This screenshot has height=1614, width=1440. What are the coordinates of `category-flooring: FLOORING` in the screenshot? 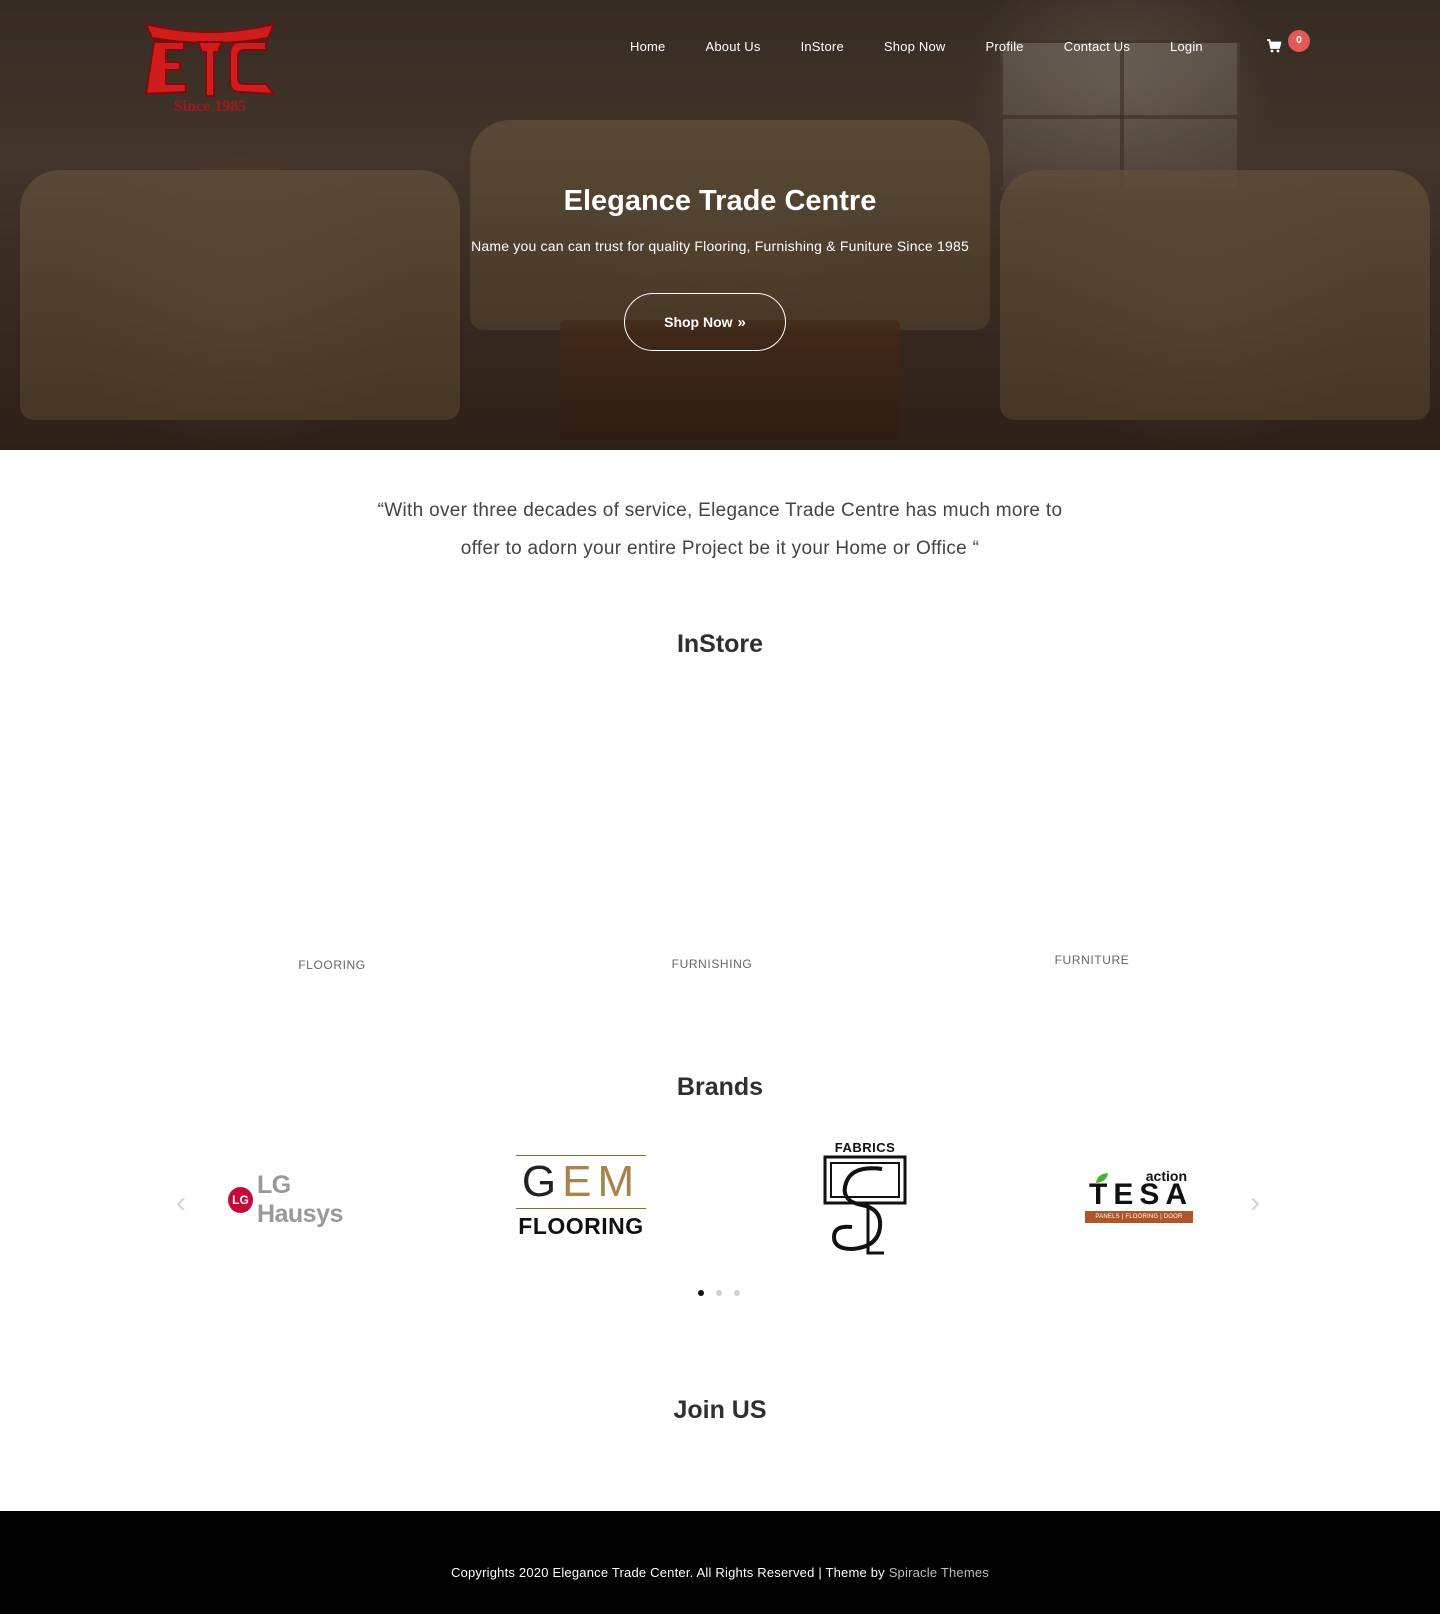 It's located at (332, 965).